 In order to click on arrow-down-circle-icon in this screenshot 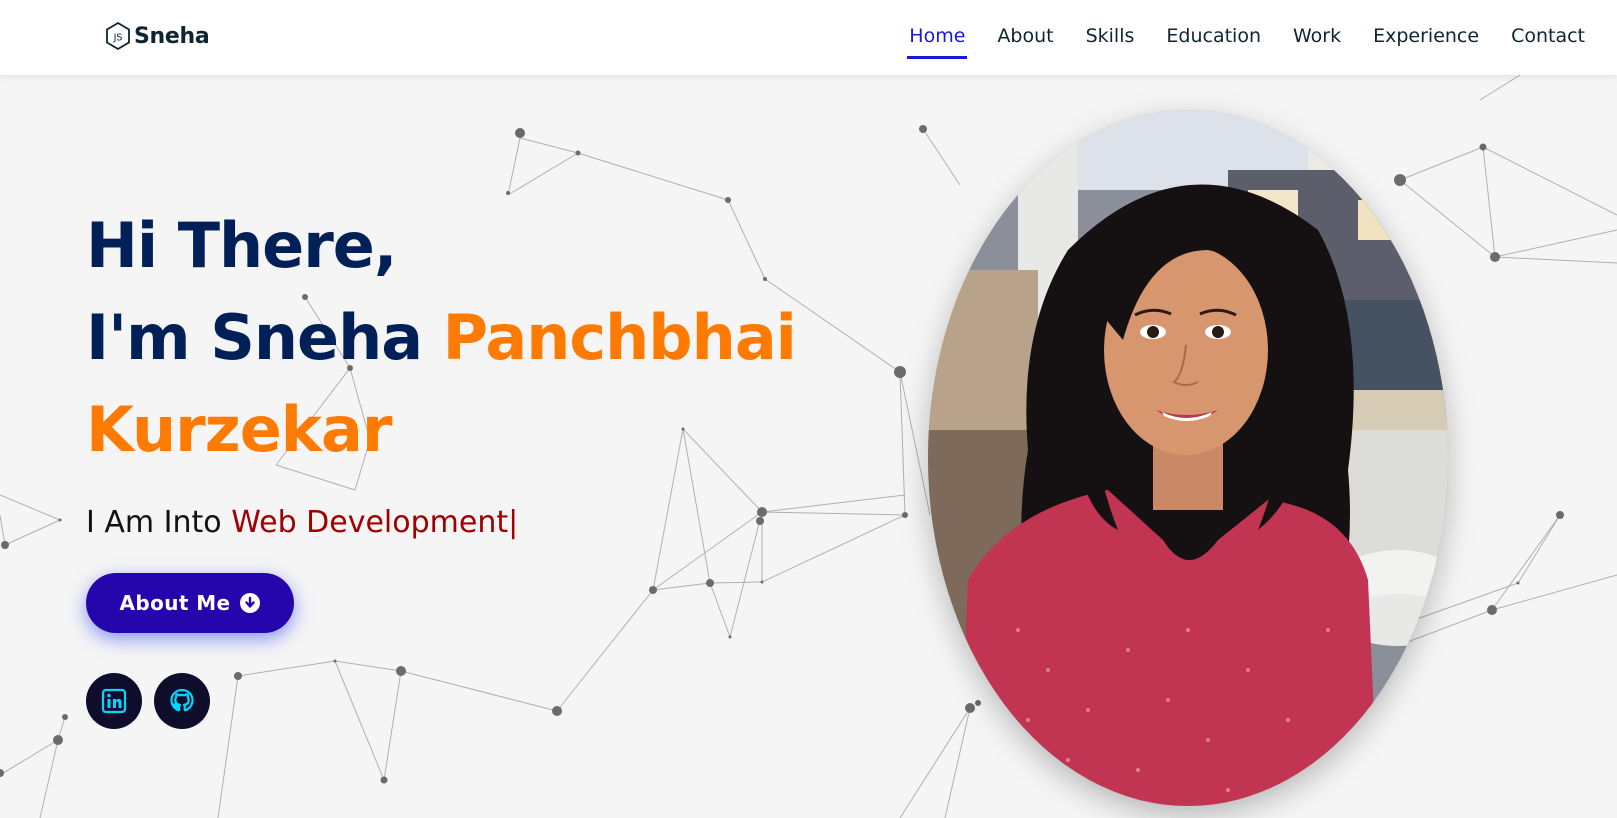, I will do `click(250, 603)`.